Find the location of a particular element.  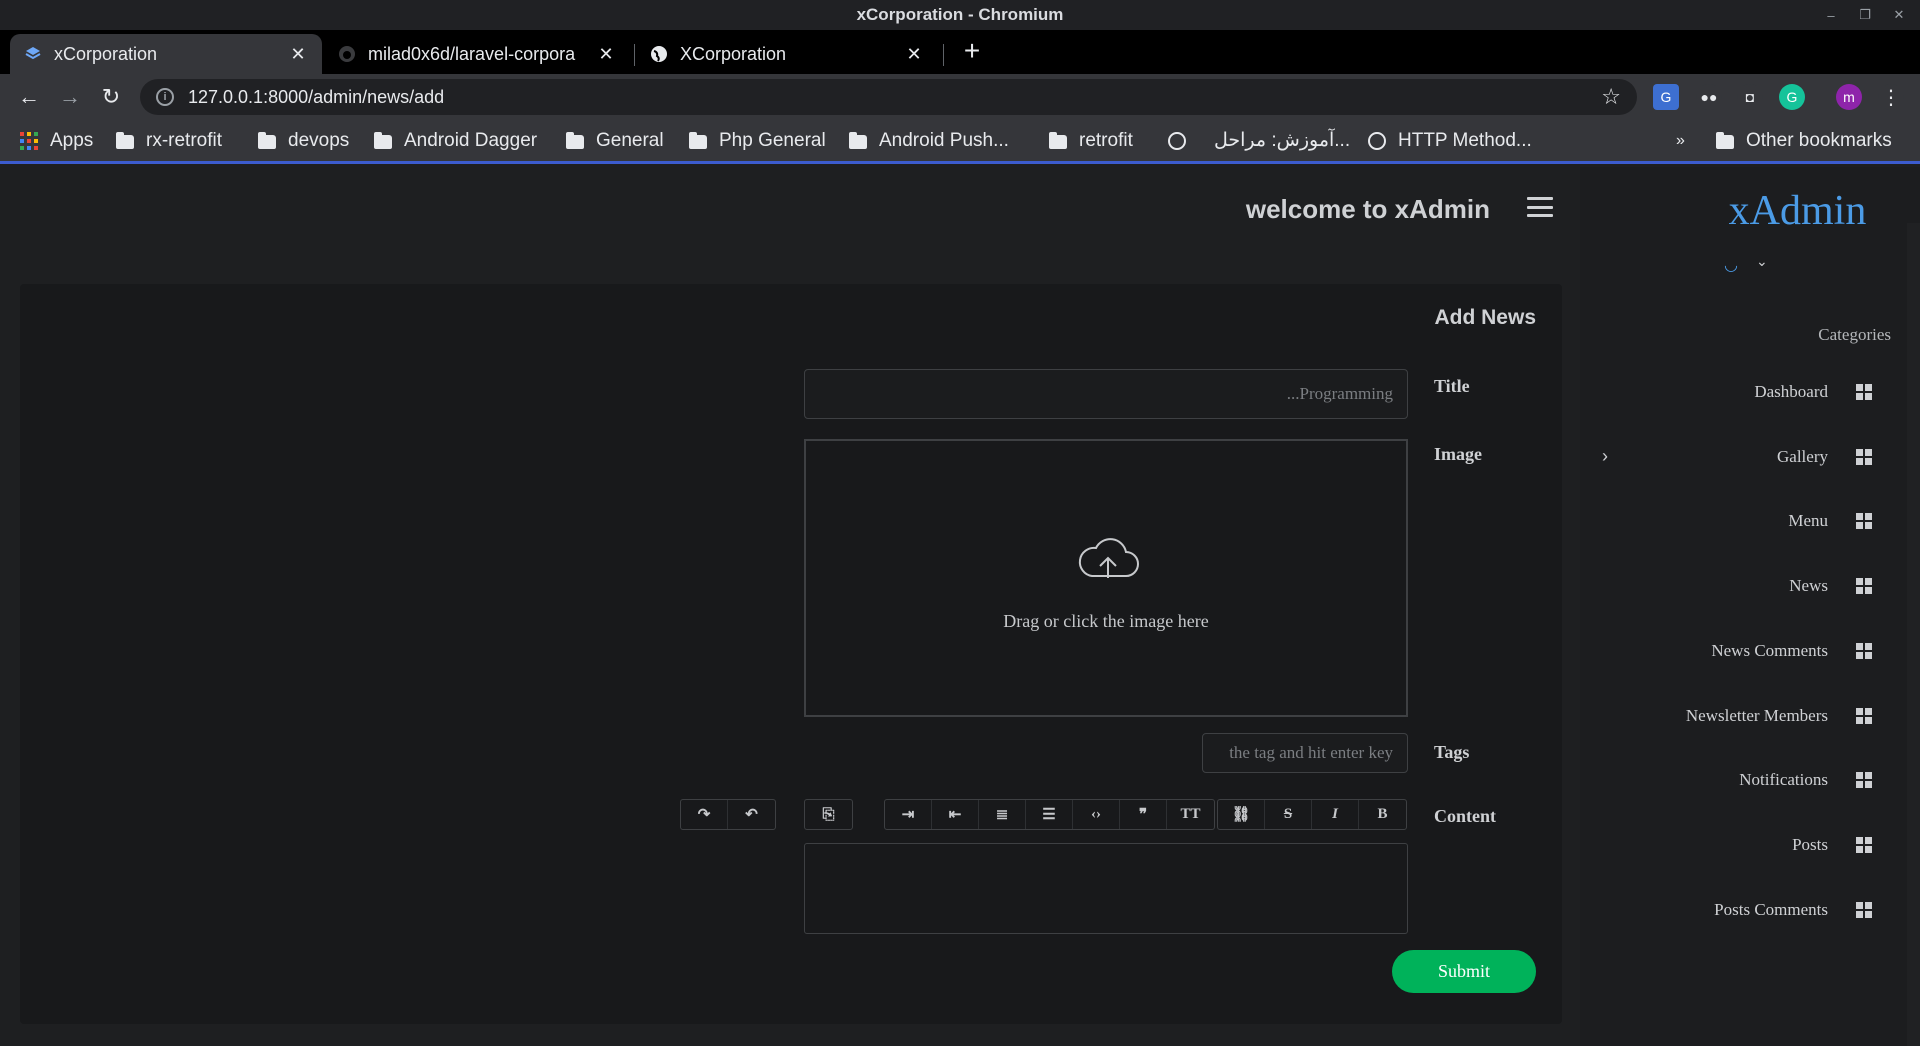

grammarly-extension-icon: G is located at coordinates (1792, 97).